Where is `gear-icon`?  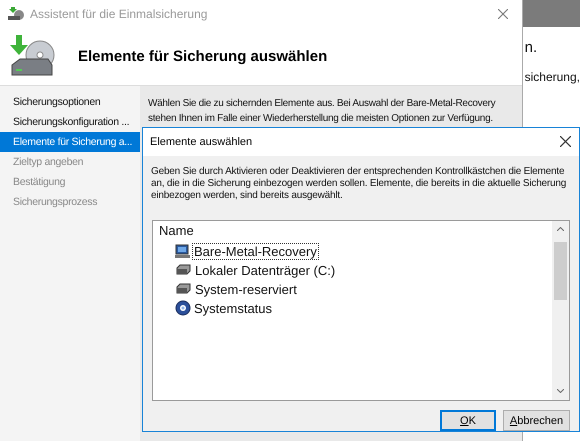
gear-icon is located at coordinates (183, 308).